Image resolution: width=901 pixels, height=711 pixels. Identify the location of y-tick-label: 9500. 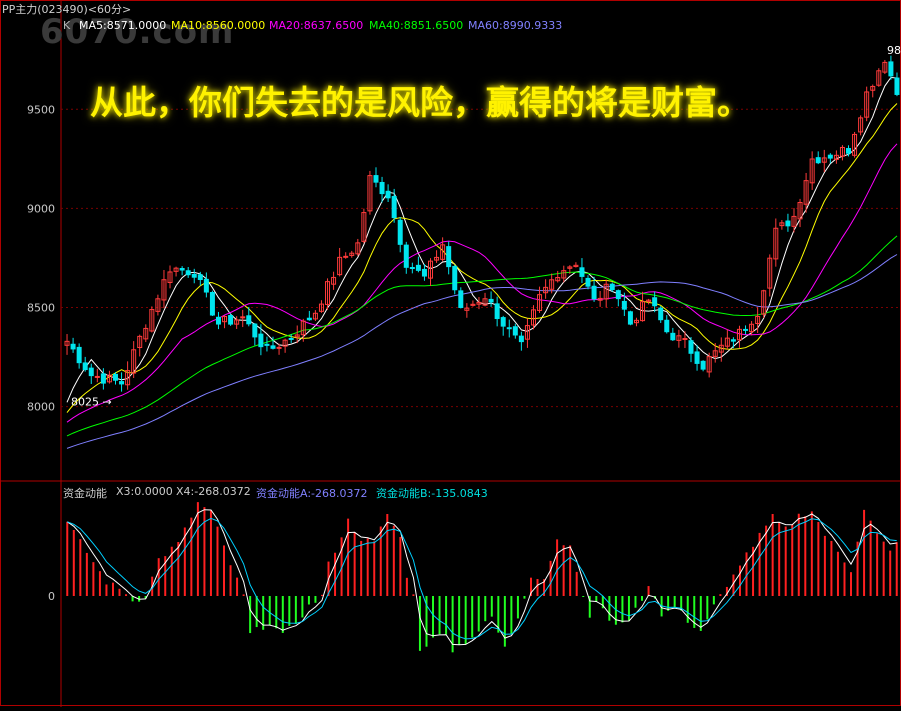
(41, 109).